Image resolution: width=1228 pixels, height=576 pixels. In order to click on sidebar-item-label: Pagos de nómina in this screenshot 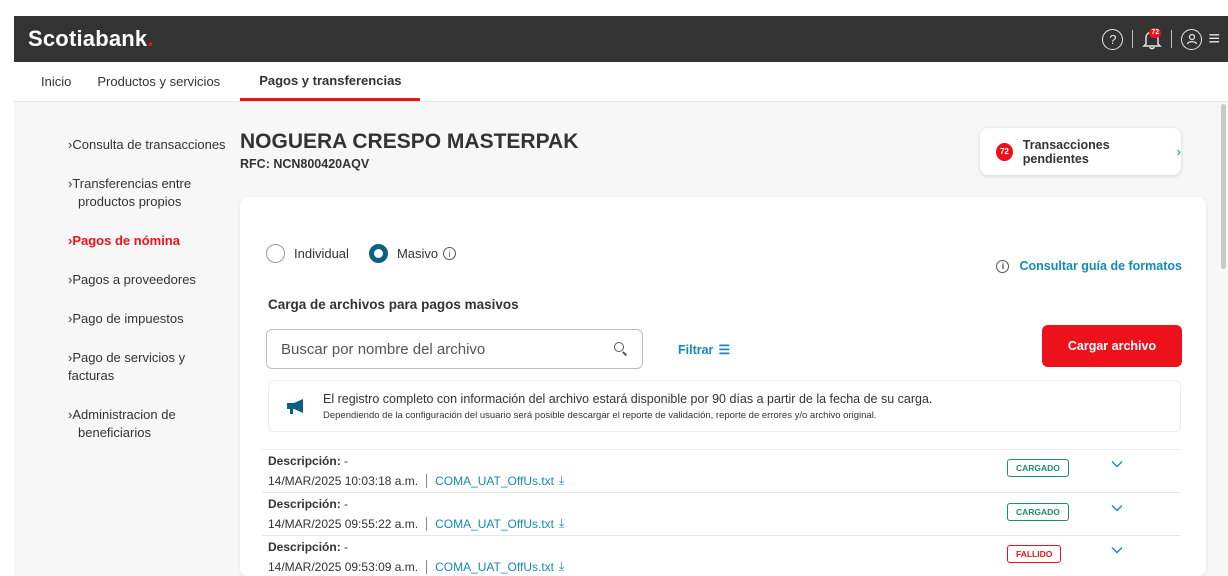, I will do `click(126, 240)`.